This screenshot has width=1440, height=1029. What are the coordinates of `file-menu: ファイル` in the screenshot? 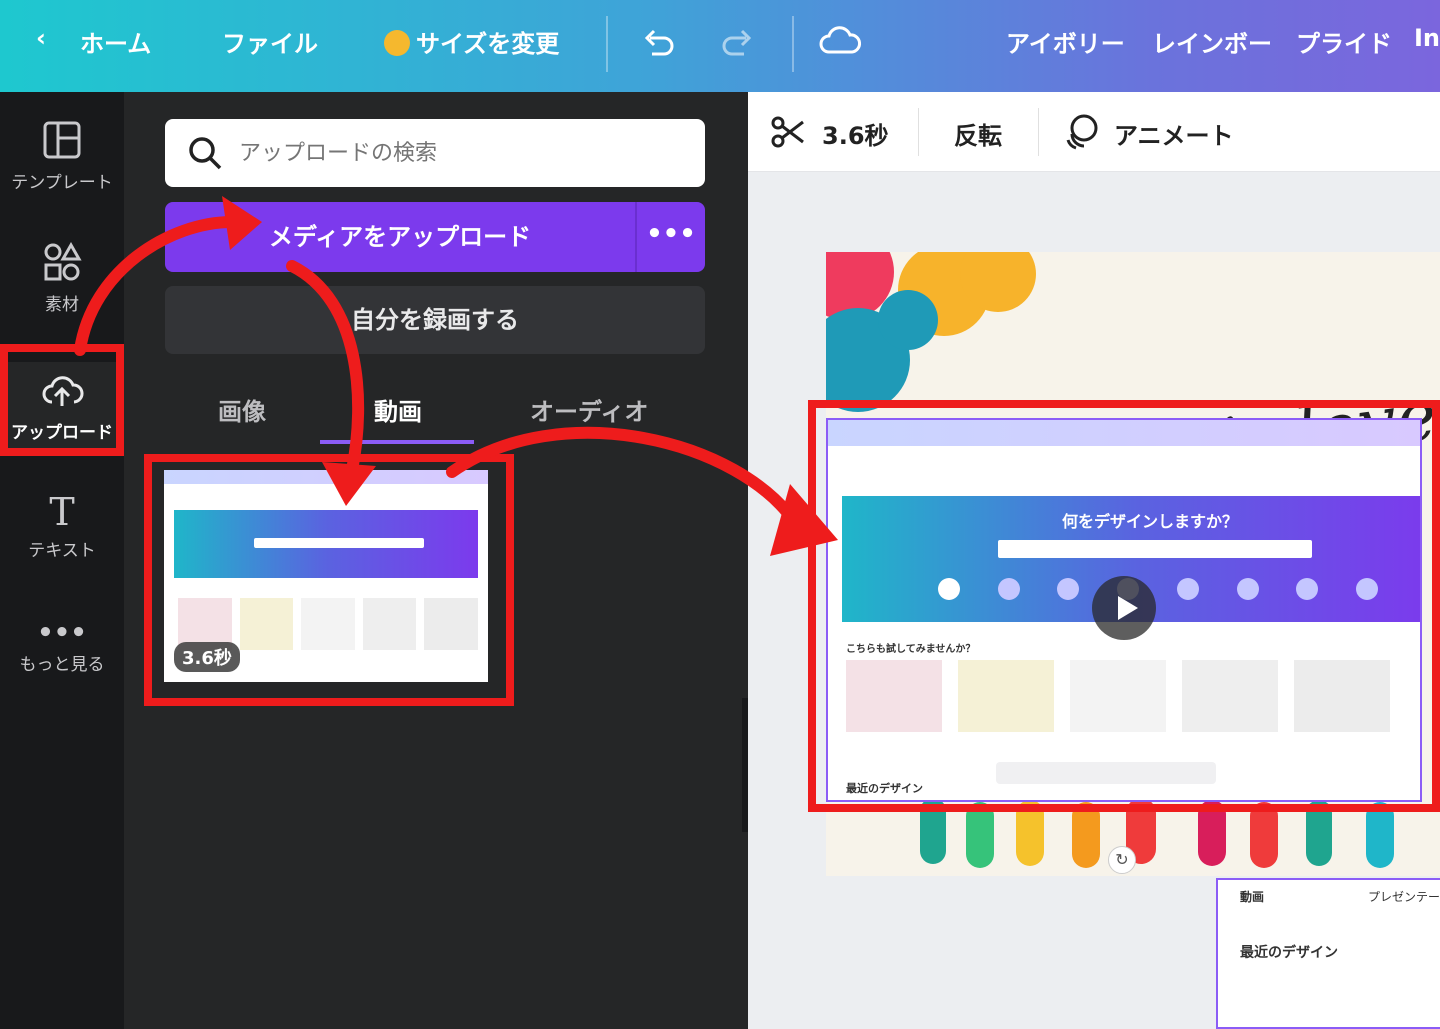 It's located at (270, 41).